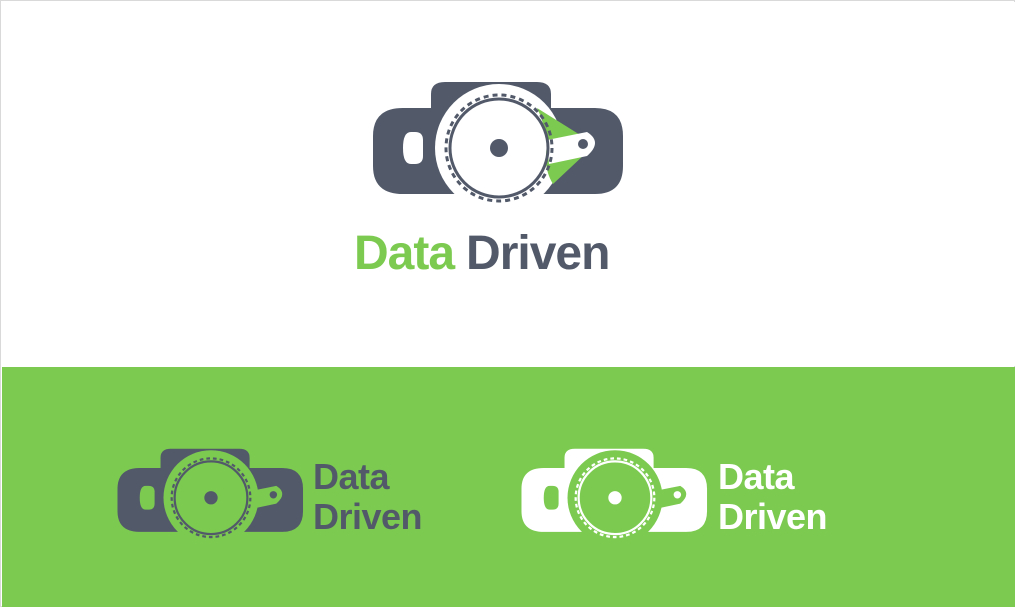 The height and width of the screenshot is (607, 1015). I want to click on white-wordmark: Data Driven, so click(773, 496).